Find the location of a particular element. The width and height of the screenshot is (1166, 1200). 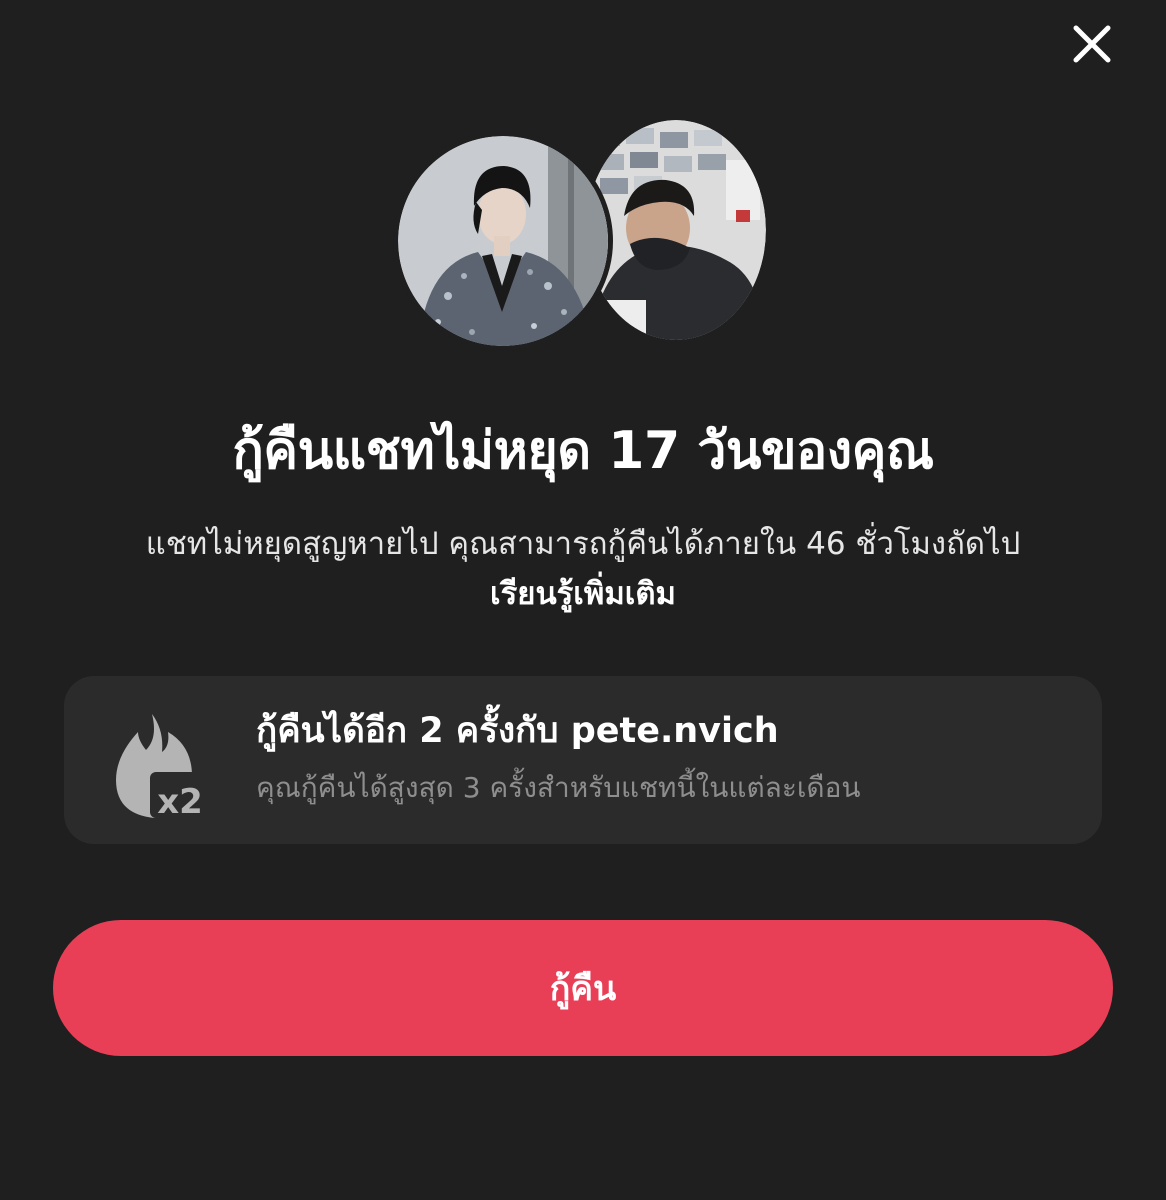

avatar-user is located at coordinates (503, 241).